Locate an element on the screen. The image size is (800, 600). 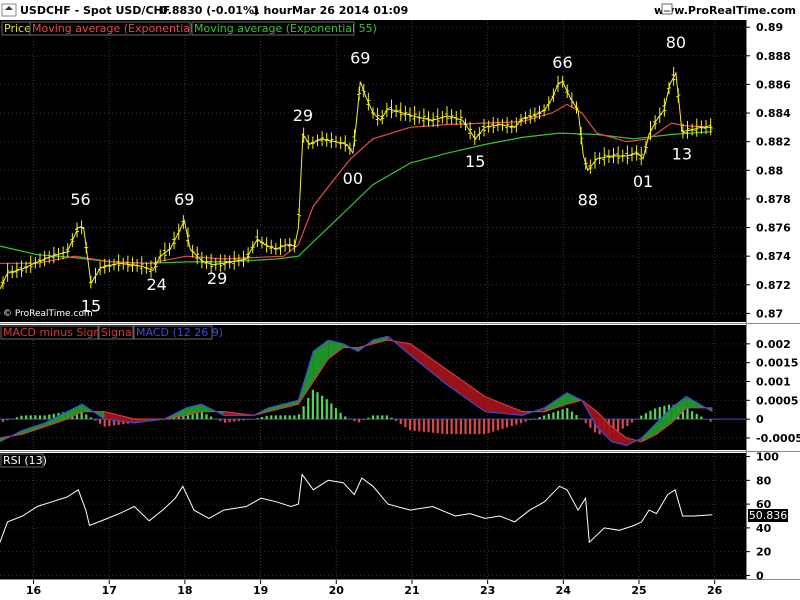
price-annotation: 80 is located at coordinates (676, 42).